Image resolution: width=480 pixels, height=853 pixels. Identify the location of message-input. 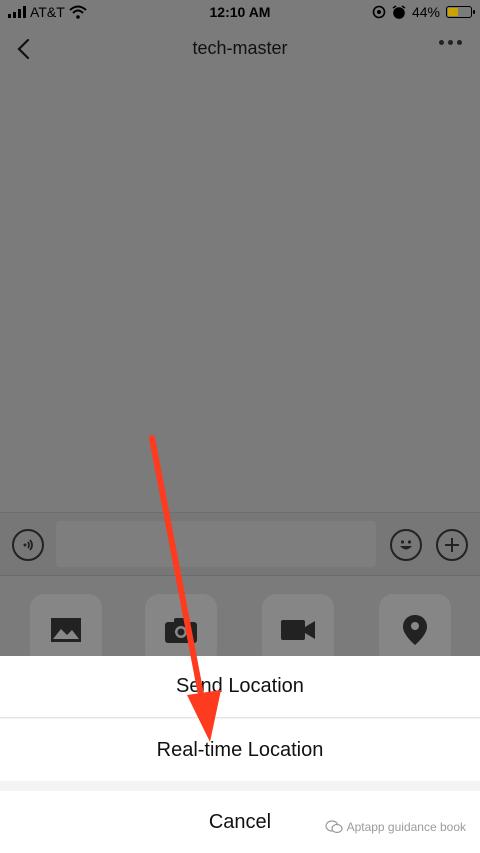
(216, 544).